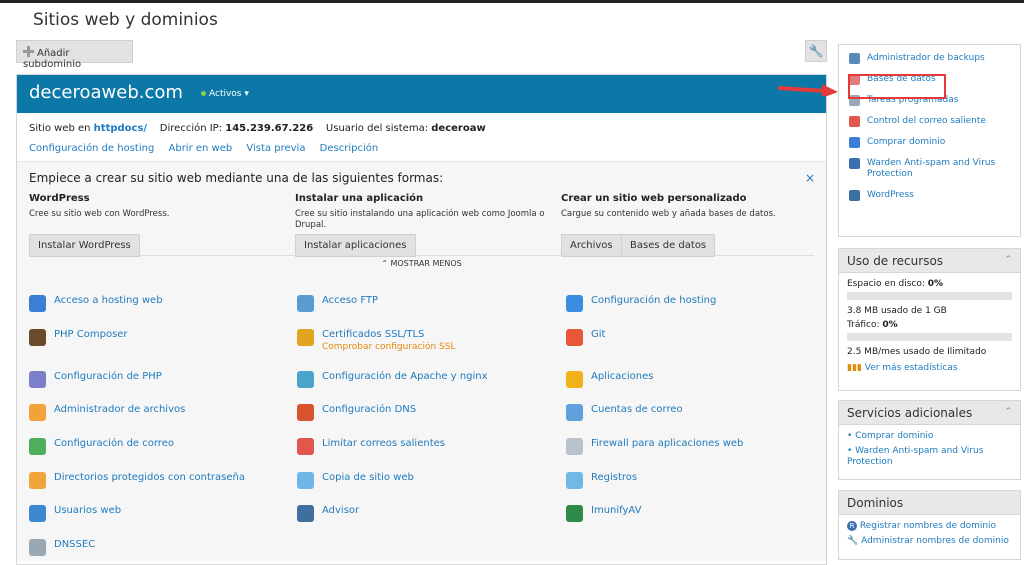 Image resolution: width=1024 pixels, height=565 pixels. What do you see at coordinates (854, 368) in the screenshot?
I see `bar-chart-icon: ▮▮▮` at bounding box center [854, 368].